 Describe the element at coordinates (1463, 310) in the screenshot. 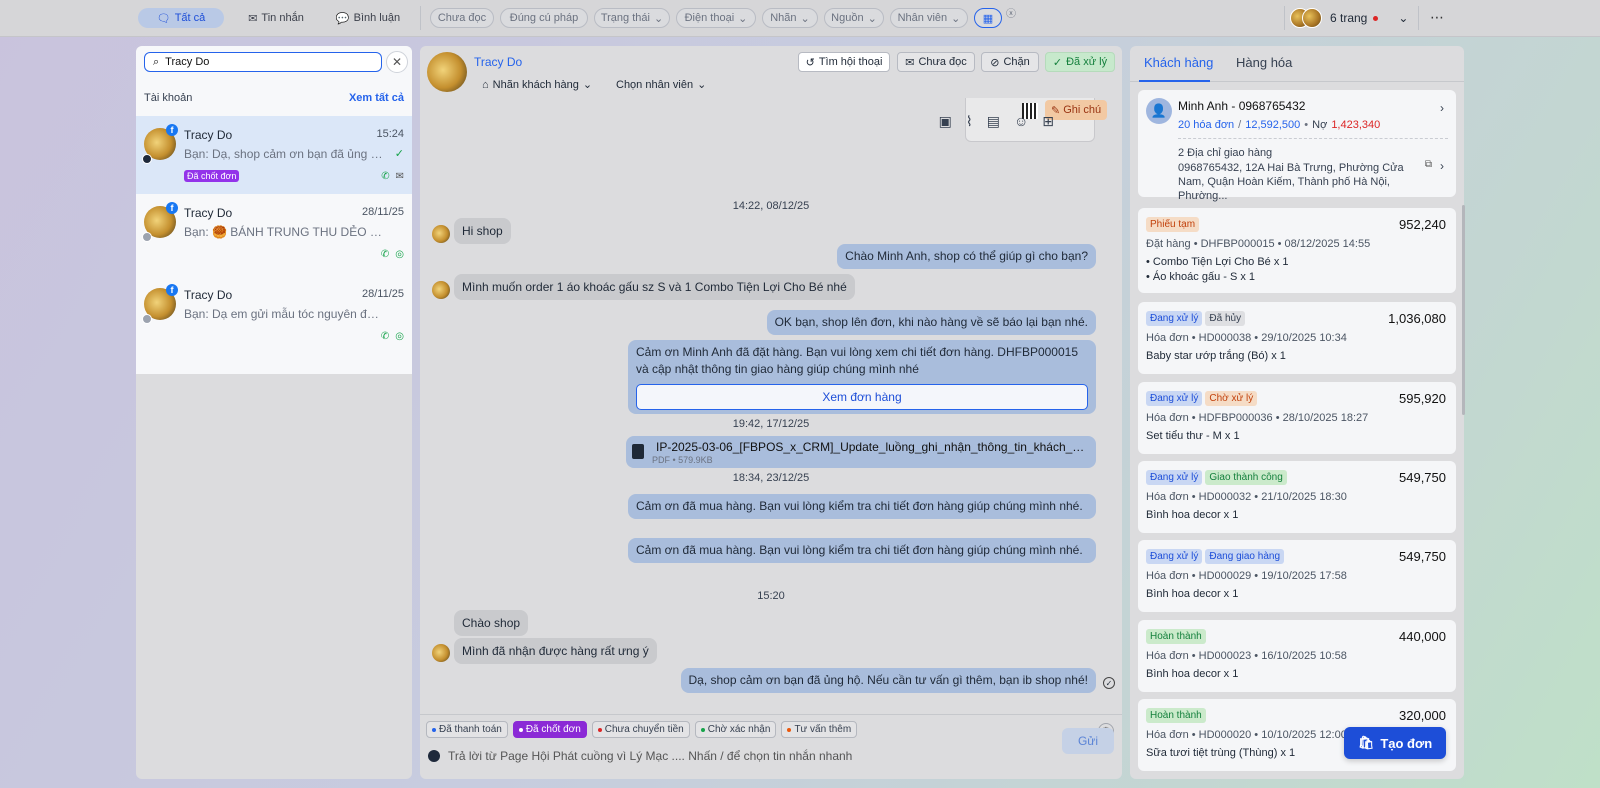

I see `scrollbar` at that location.